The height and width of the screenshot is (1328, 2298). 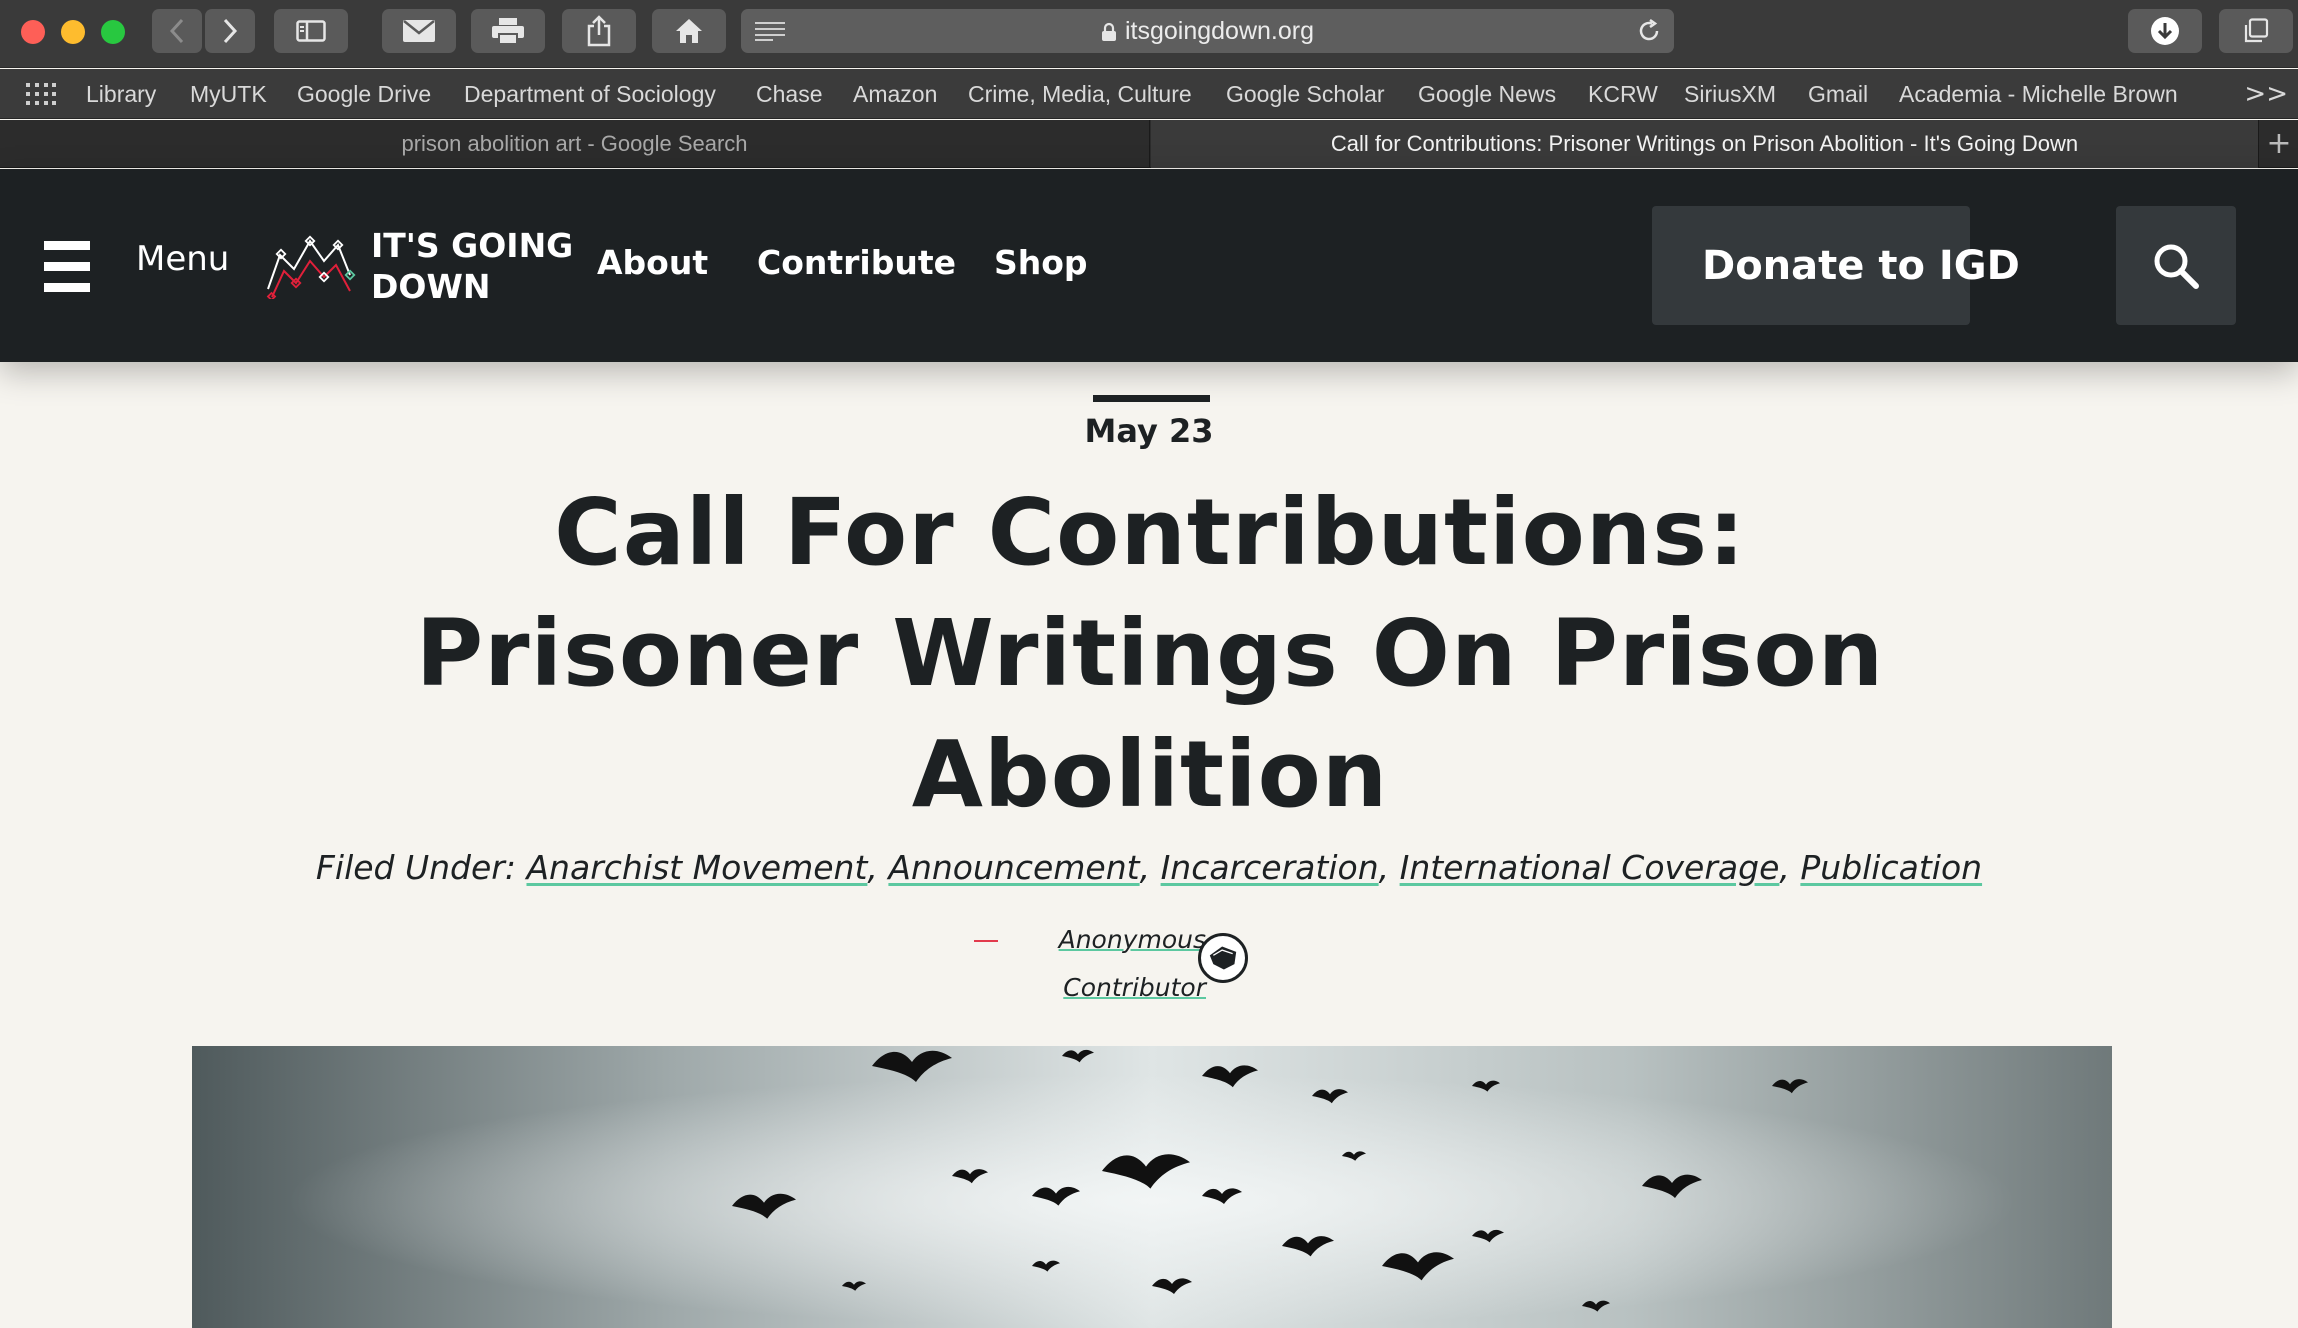 I want to click on home-icon, so click(x=689, y=31).